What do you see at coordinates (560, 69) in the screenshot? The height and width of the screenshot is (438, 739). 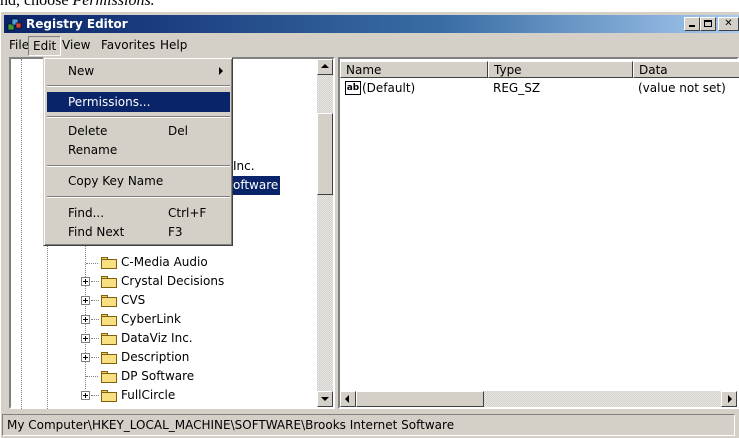 I see `column-header-type: Type` at bounding box center [560, 69].